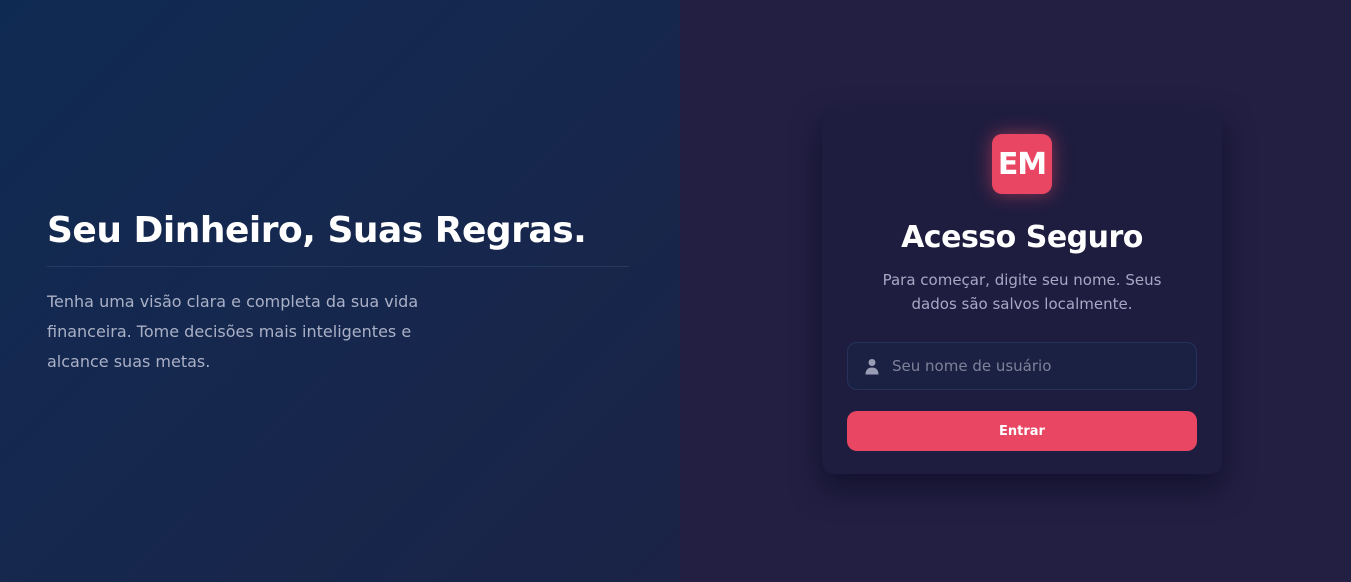 This screenshot has width=1351, height=582. I want to click on hero-title: Seu Dinheiro, Suas Regras., so click(317, 230).